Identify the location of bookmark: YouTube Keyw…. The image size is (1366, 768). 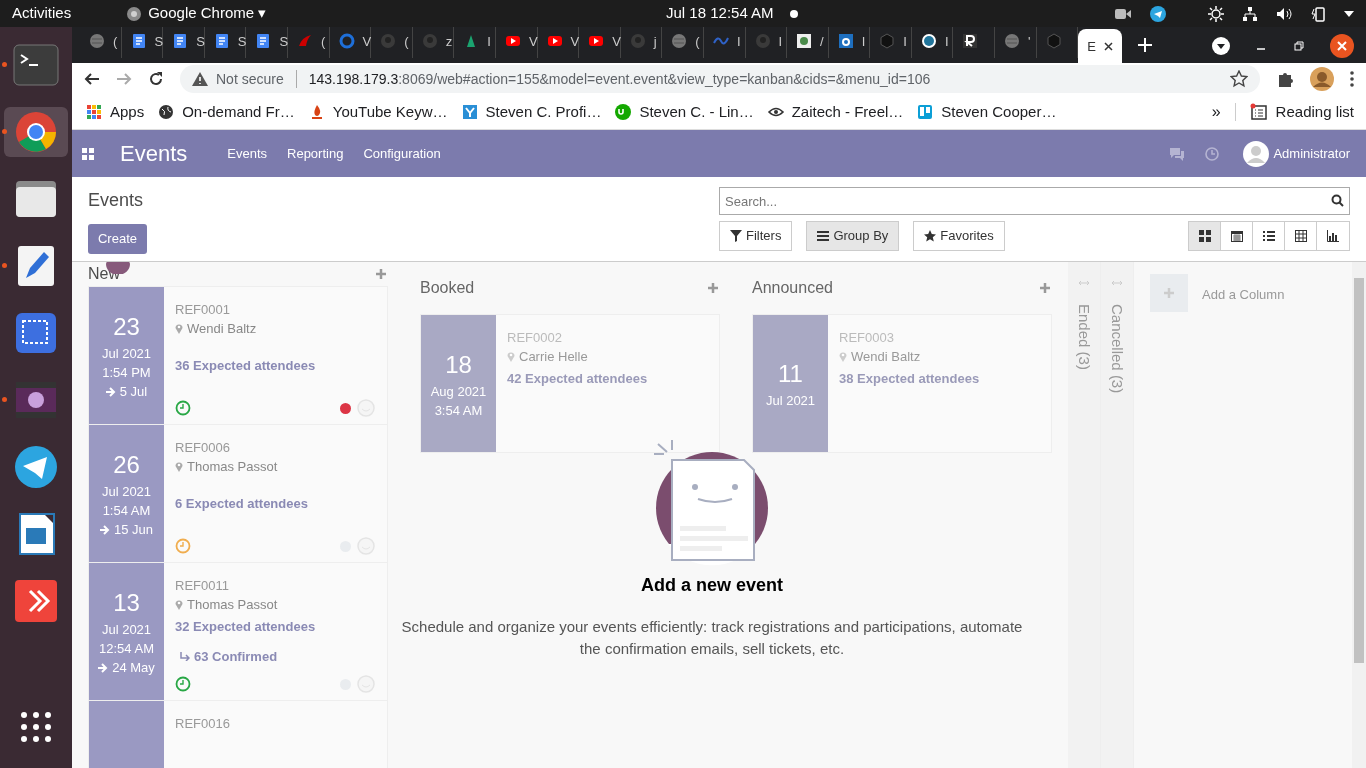
(378, 112).